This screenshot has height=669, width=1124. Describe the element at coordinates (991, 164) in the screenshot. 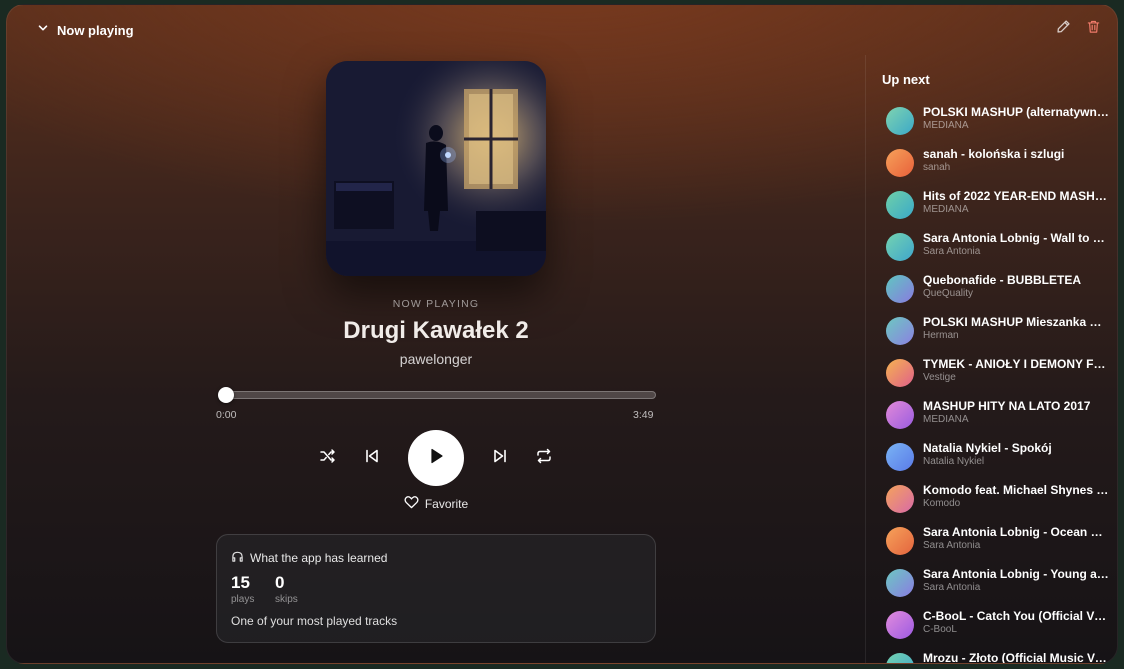

I see `queue-item: sanah - kolońska i szlugi sanah` at that location.